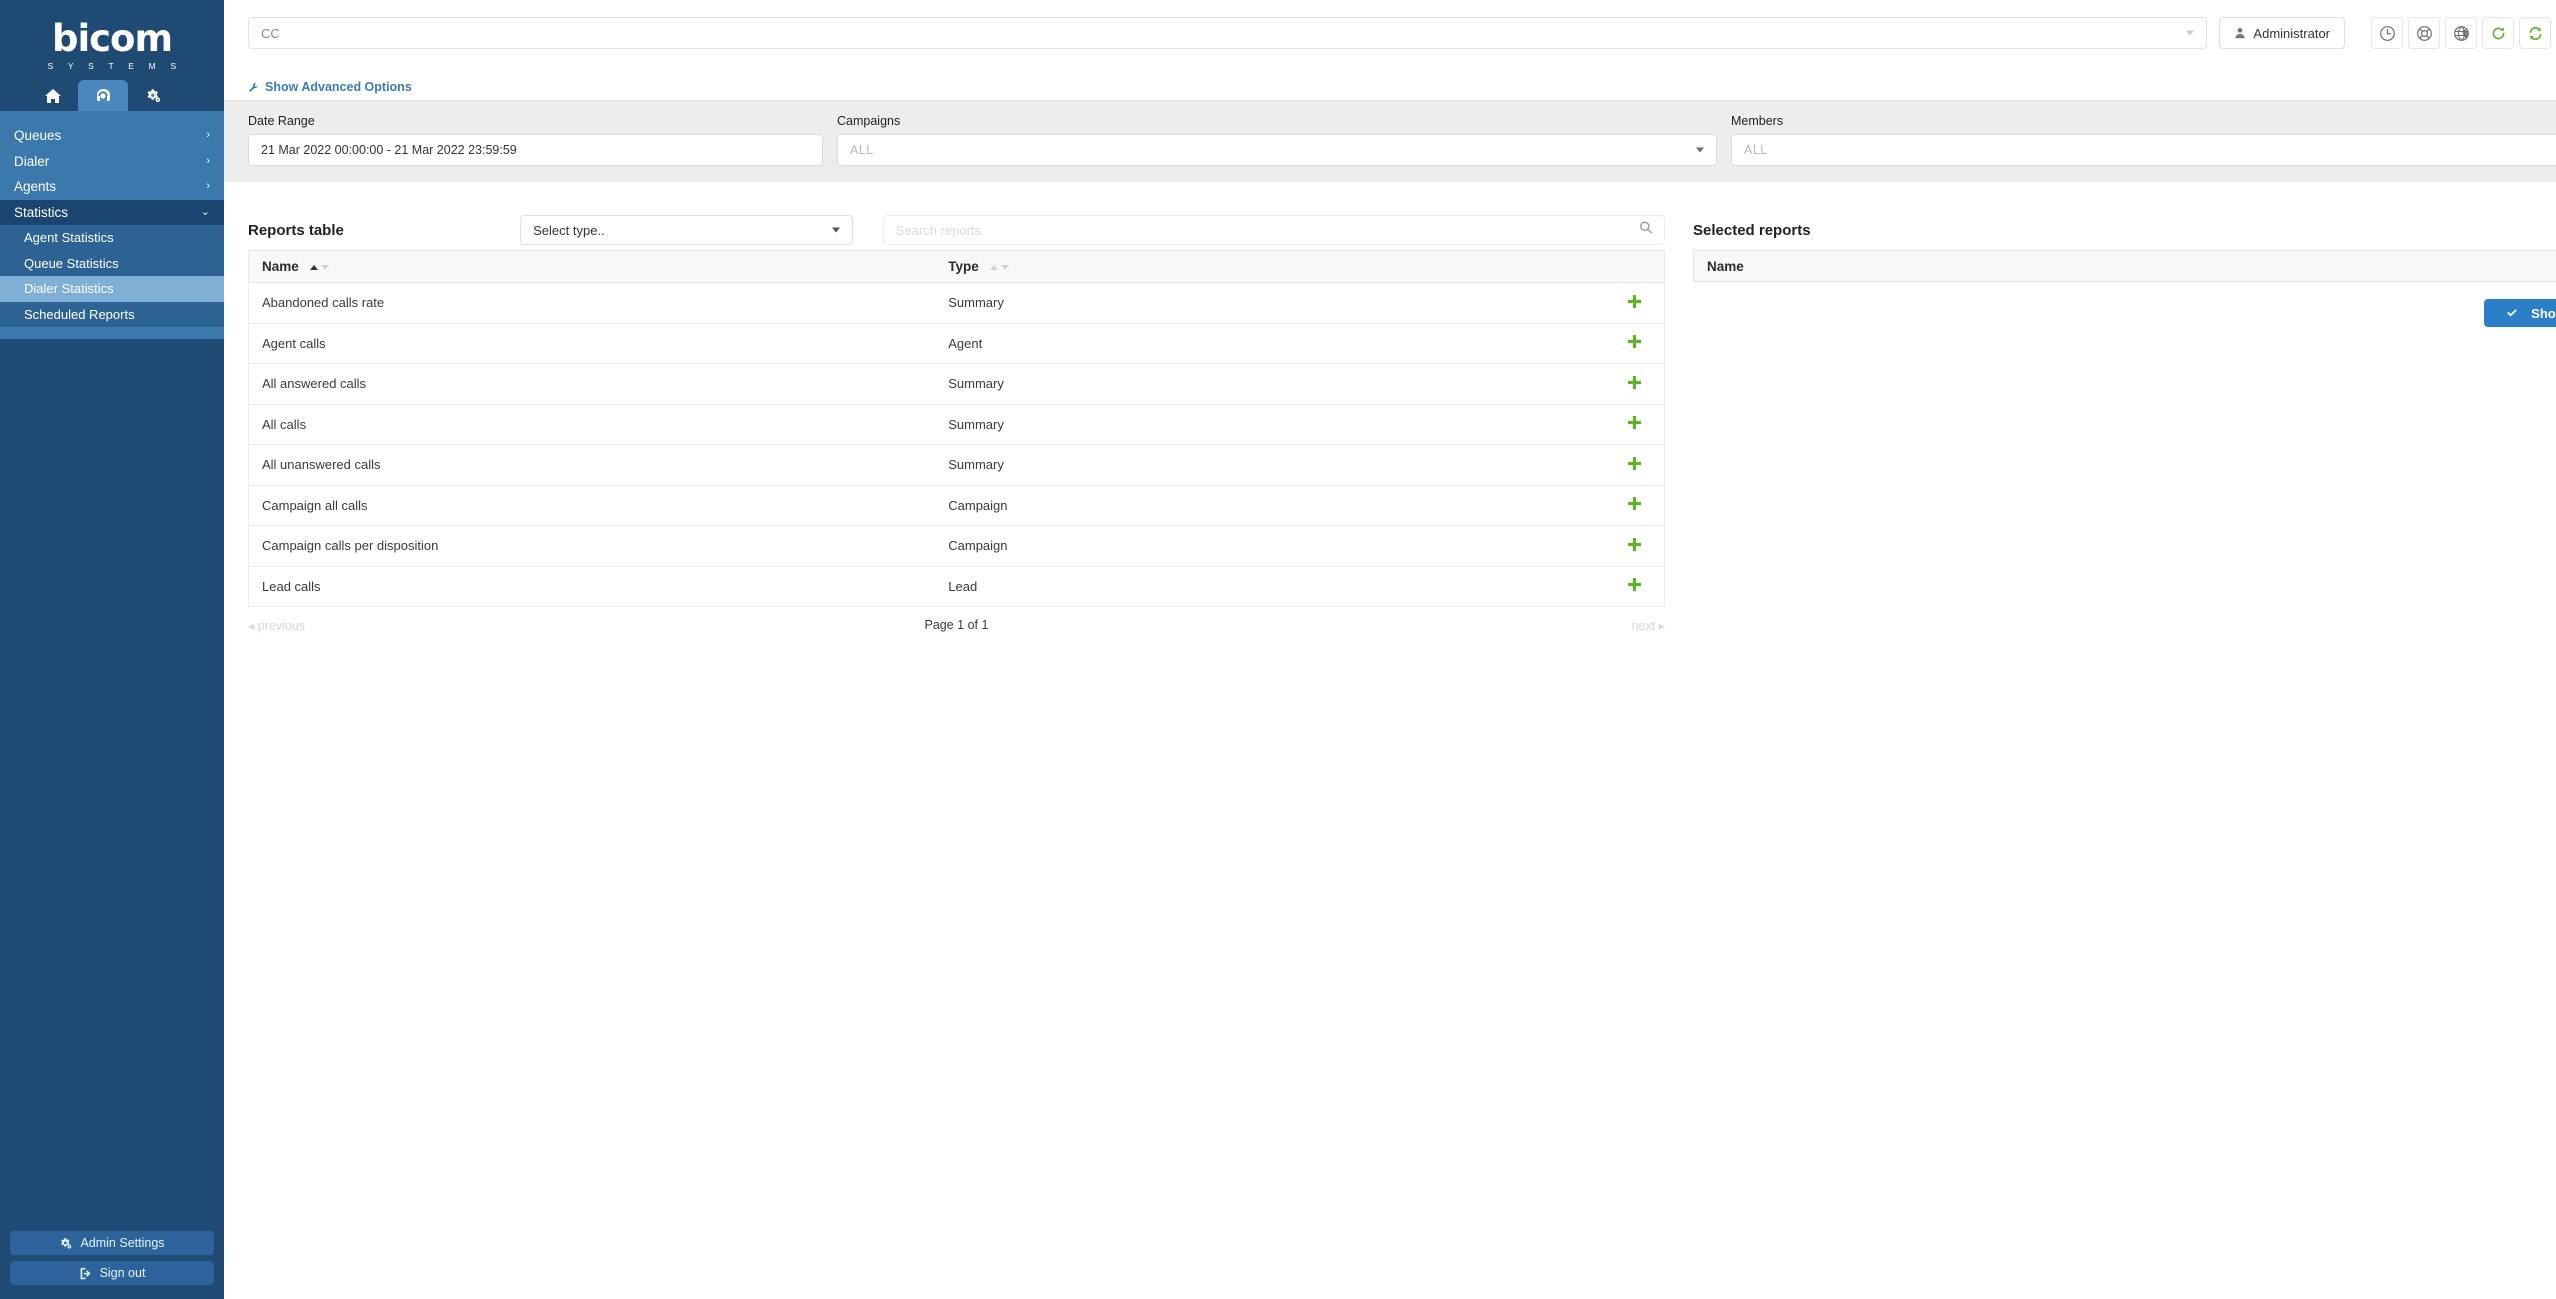  Describe the element at coordinates (963, 266) in the screenshot. I see `column-header-type-label: Type` at that location.